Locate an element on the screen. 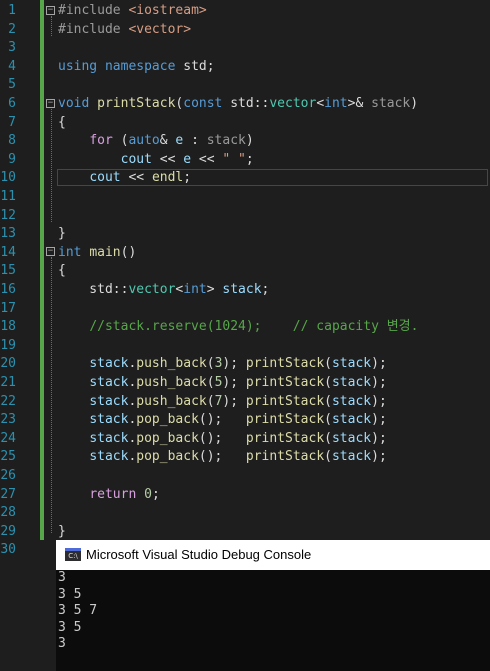 This screenshot has height=671, width=490. code-line: using namespace std; is located at coordinates (136, 67).